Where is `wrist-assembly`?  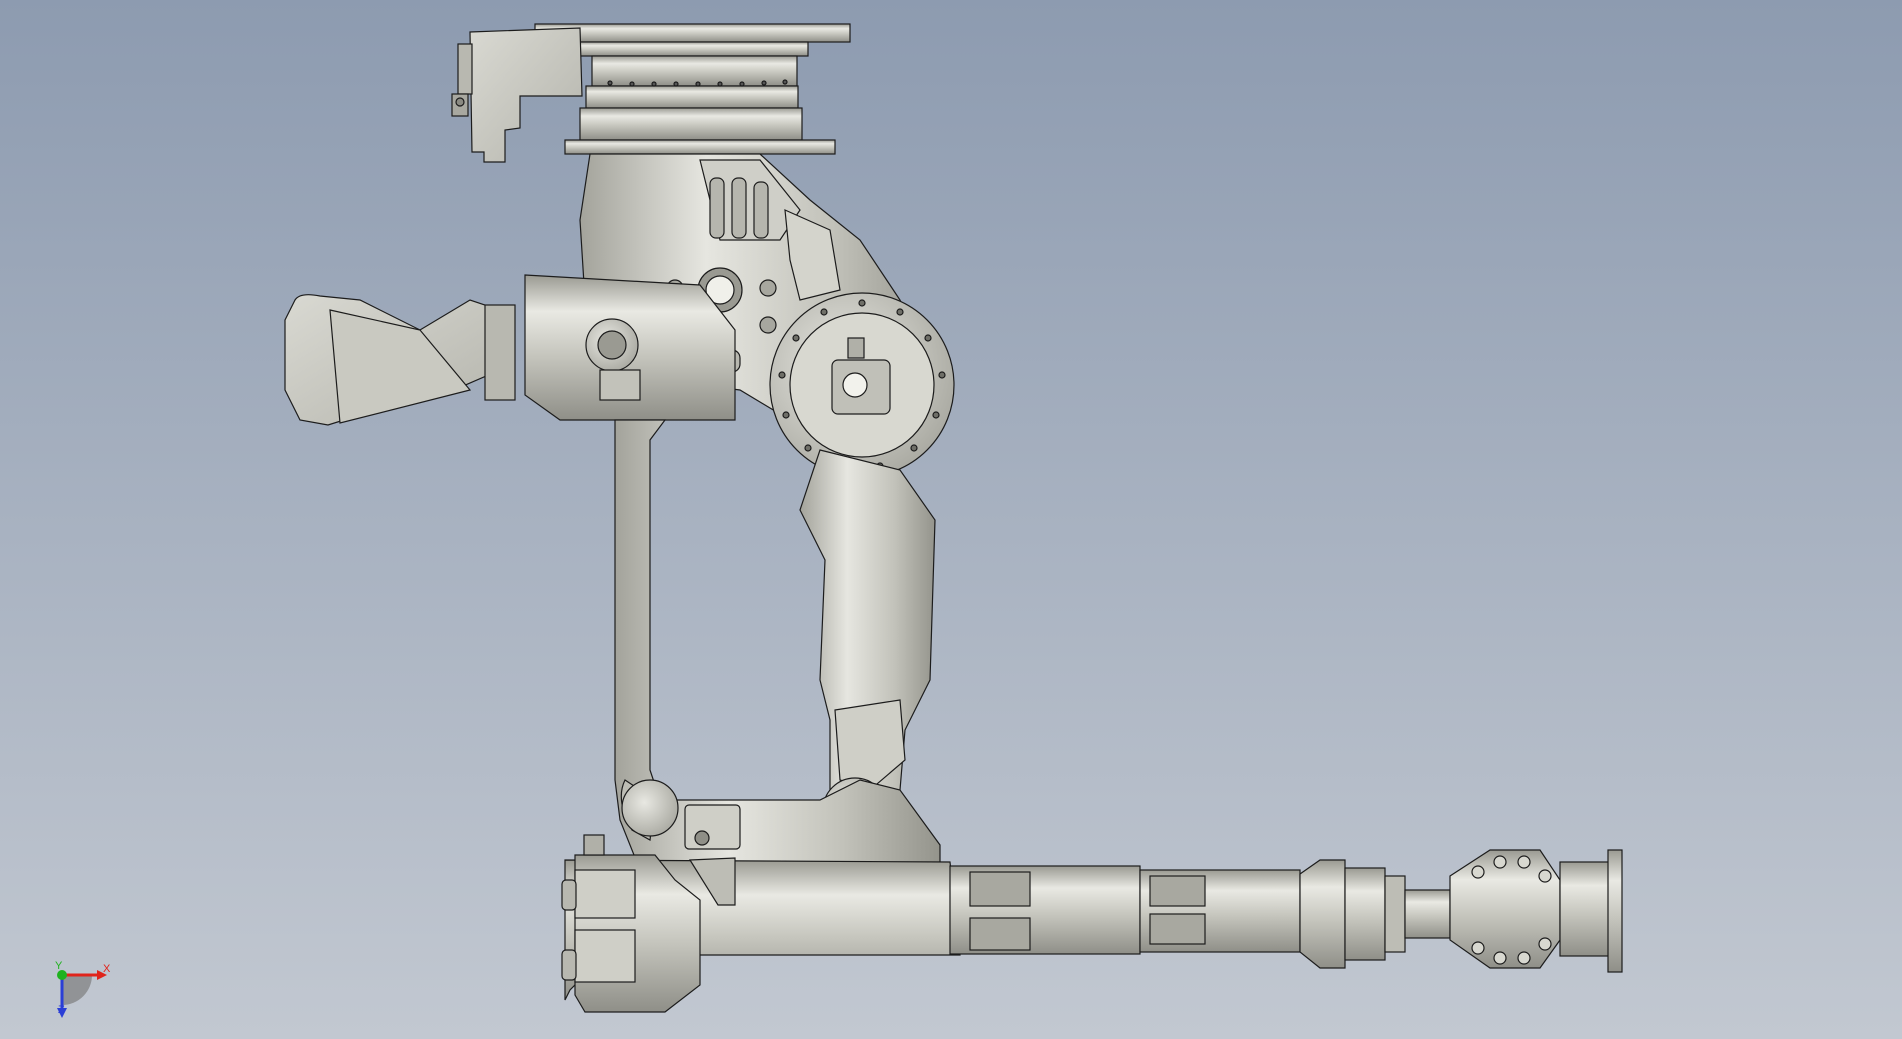
wrist-assembly is located at coordinates (1536, 911).